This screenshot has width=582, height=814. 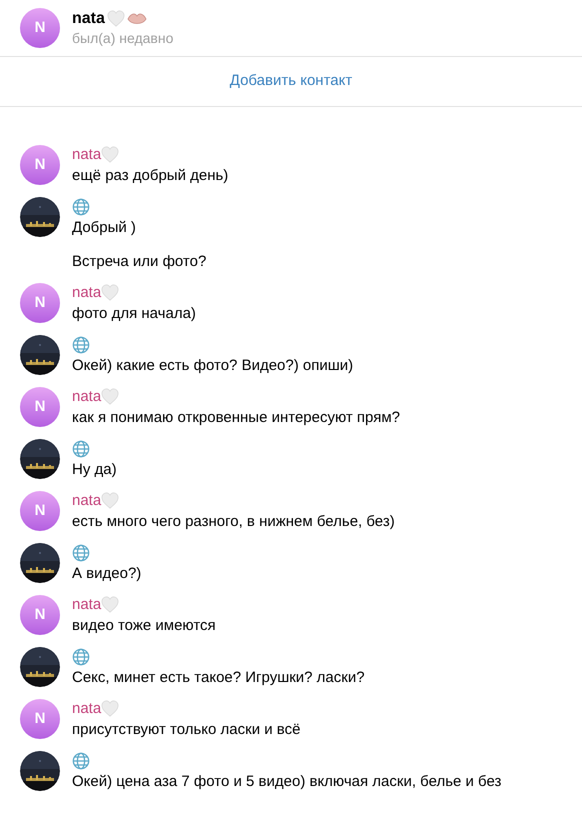 What do you see at coordinates (218, 678) in the screenshot?
I see `message-text: Секс, минет есть такое? Игрушки? ласки?` at bounding box center [218, 678].